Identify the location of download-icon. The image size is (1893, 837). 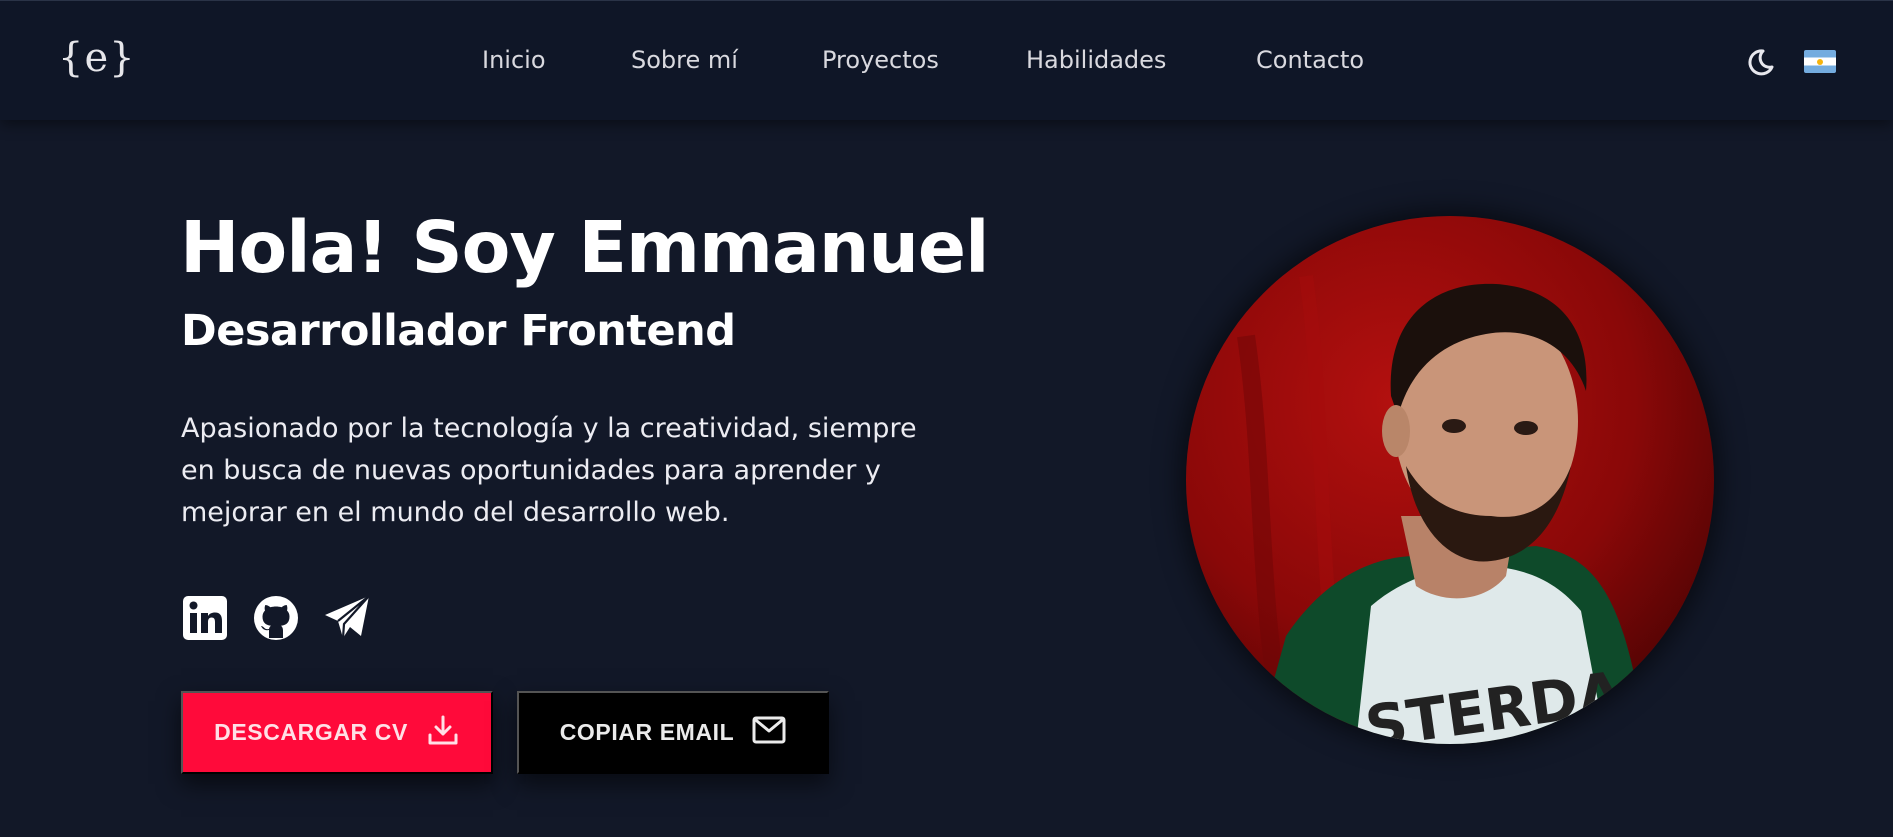
(443, 733).